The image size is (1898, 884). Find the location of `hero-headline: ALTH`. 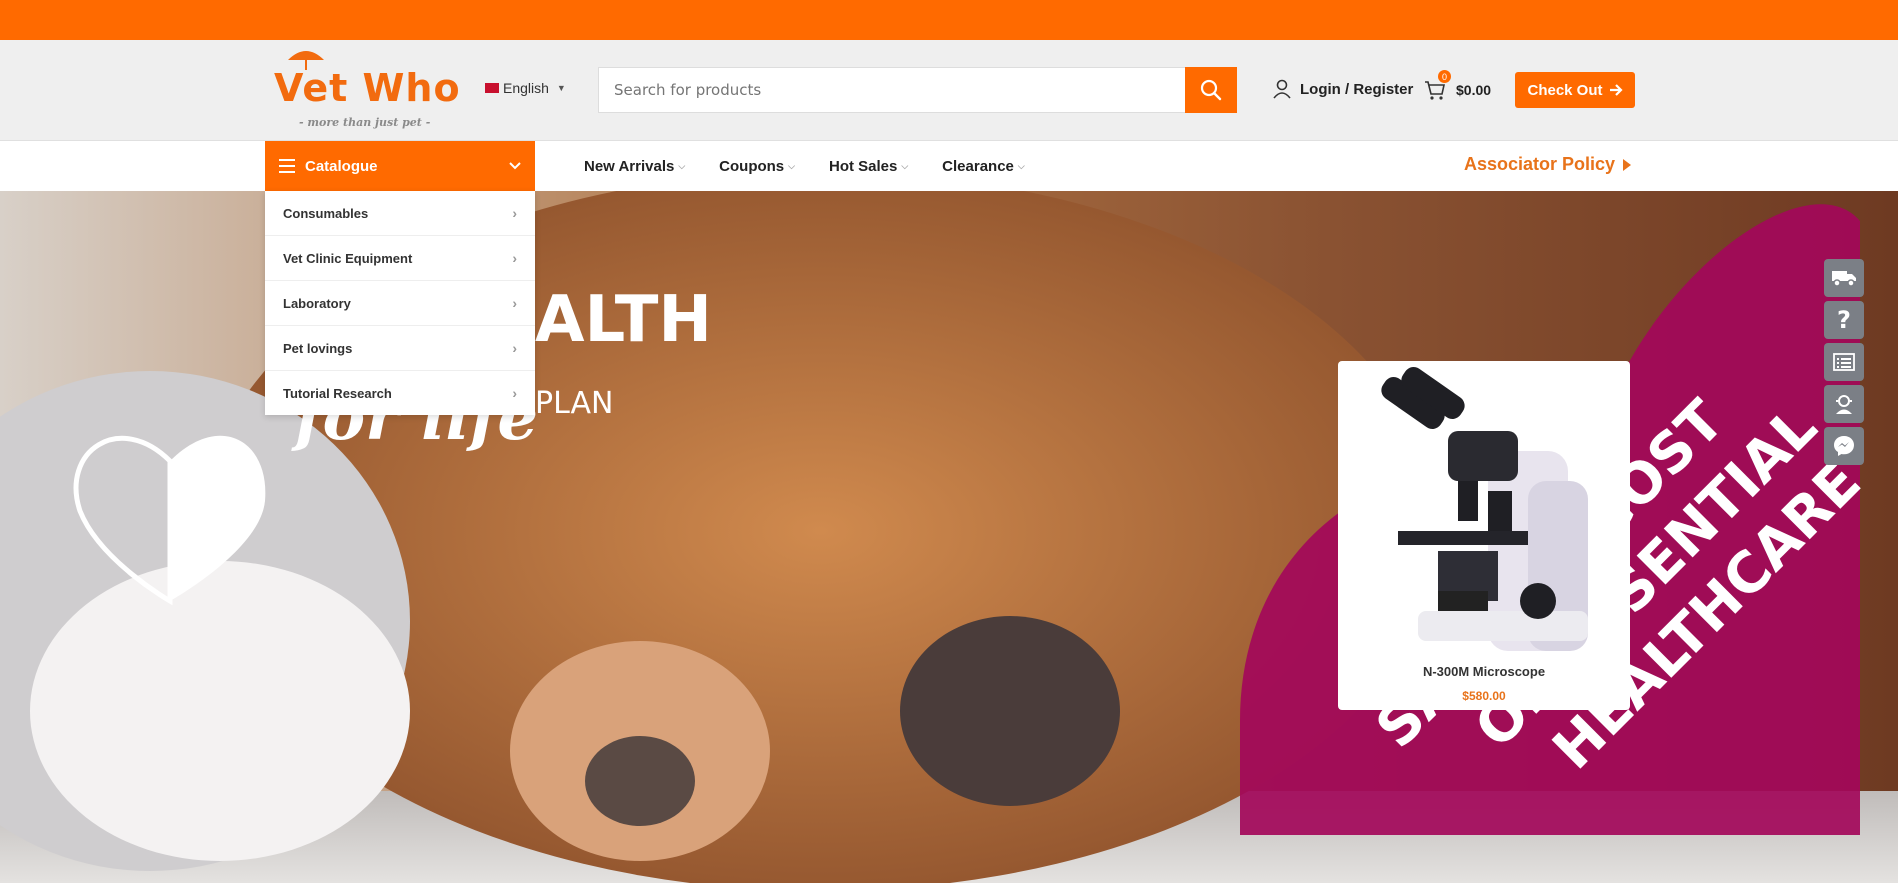

hero-headline: ALTH is located at coordinates (623, 320).